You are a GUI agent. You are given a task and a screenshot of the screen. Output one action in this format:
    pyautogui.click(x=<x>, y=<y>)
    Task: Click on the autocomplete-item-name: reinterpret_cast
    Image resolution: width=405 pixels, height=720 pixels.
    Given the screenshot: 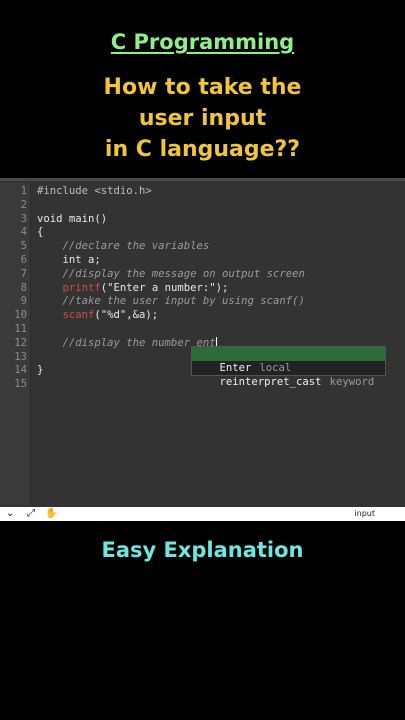 What is the action you would take?
    pyautogui.click(x=270, y=382)
    